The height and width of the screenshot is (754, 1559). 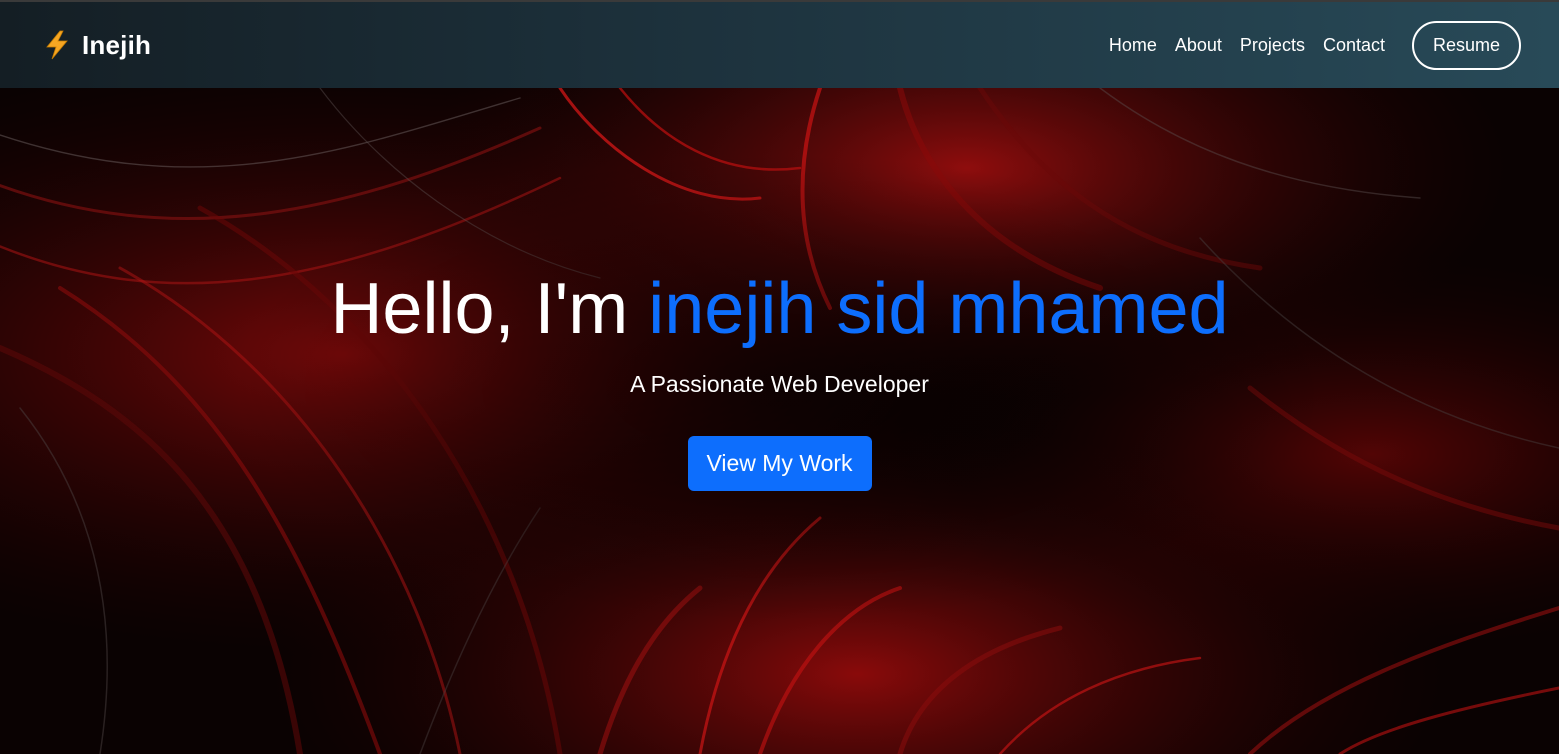 I want to click on resume-button: Resume, so click(x=1466, y=45).